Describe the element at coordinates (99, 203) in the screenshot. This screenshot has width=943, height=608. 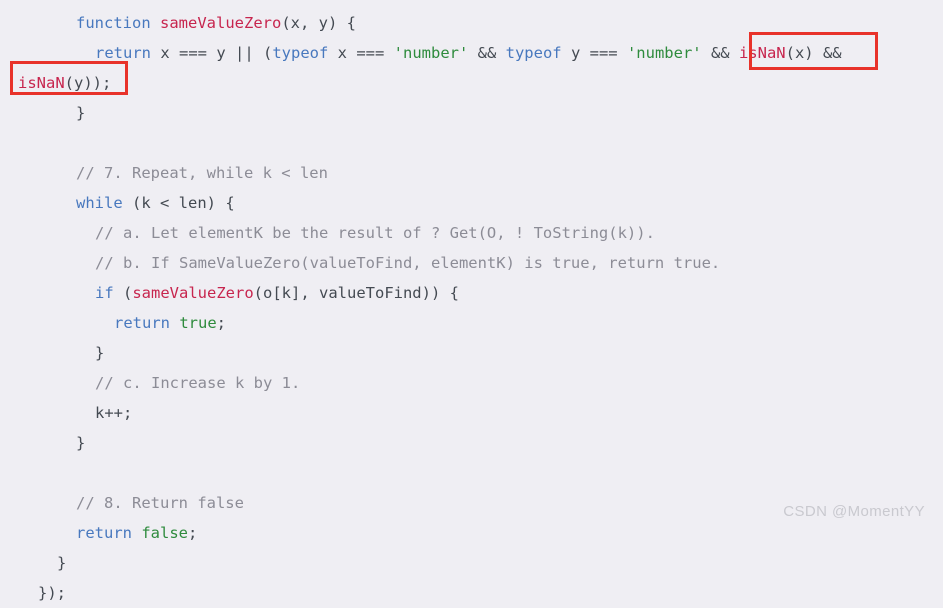
I see `code-token: while` at that location.